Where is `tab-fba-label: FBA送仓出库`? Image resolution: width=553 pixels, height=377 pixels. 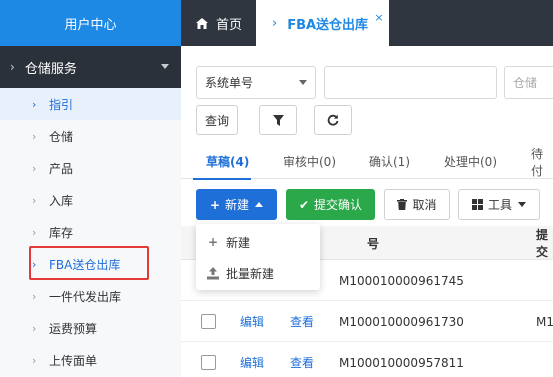 tab-fba-label: FBA送仓出库 is located at coordinates (328, 25).